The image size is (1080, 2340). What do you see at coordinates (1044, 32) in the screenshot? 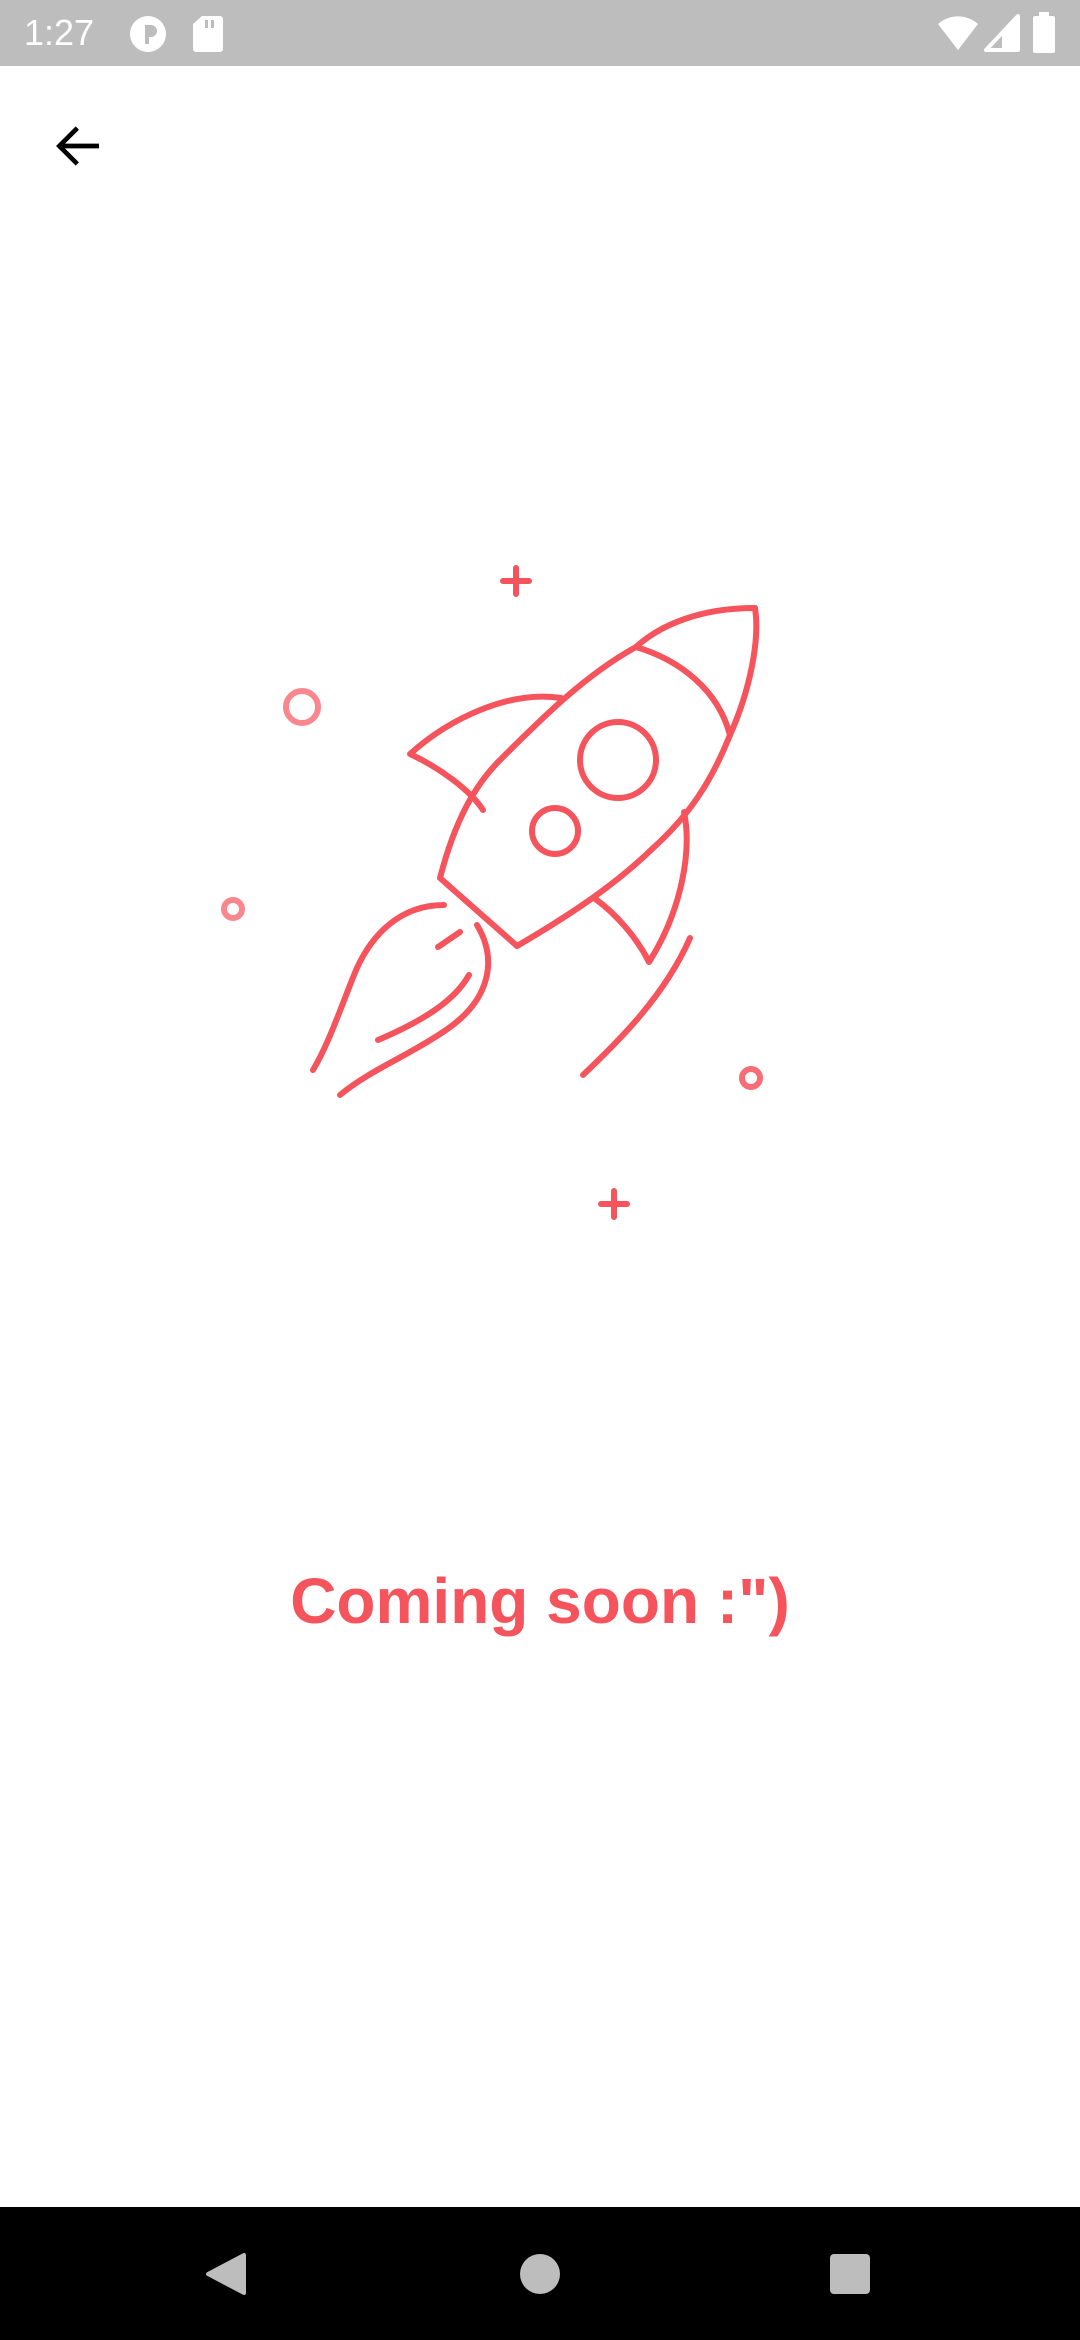
I see `battery-icon` at bounding box center [1044, 32].